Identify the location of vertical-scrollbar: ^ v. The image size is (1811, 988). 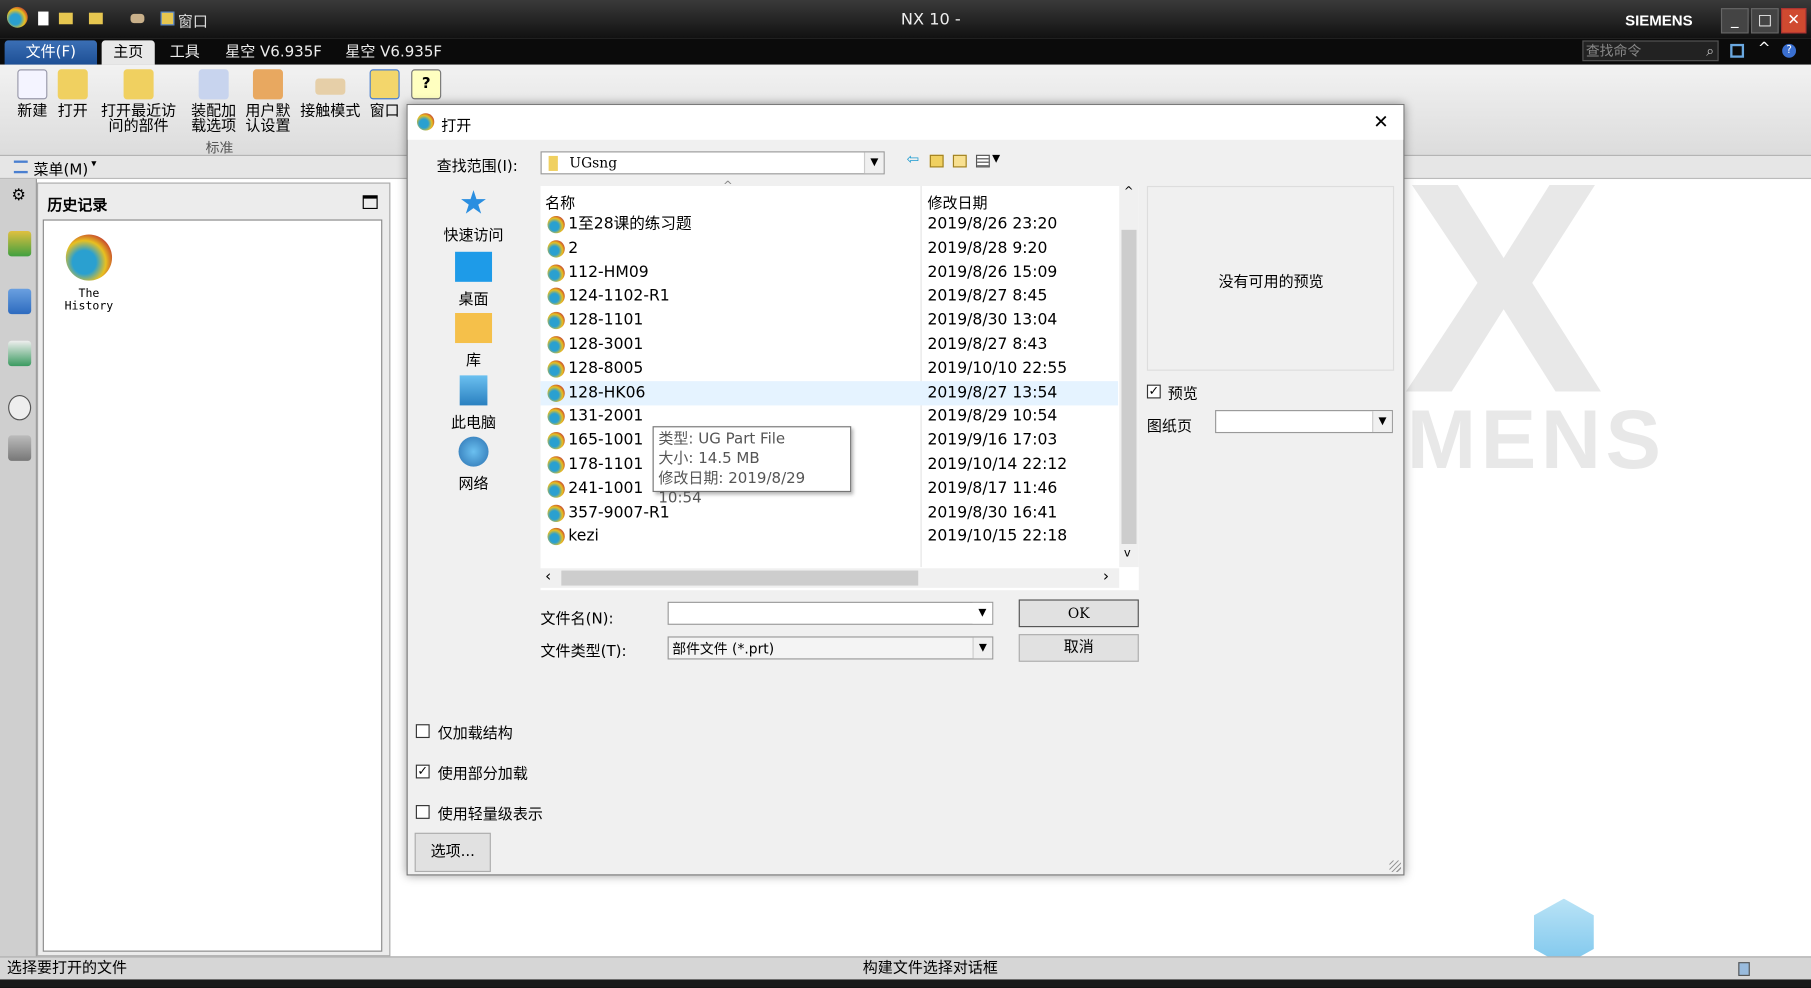
(1129, 376).